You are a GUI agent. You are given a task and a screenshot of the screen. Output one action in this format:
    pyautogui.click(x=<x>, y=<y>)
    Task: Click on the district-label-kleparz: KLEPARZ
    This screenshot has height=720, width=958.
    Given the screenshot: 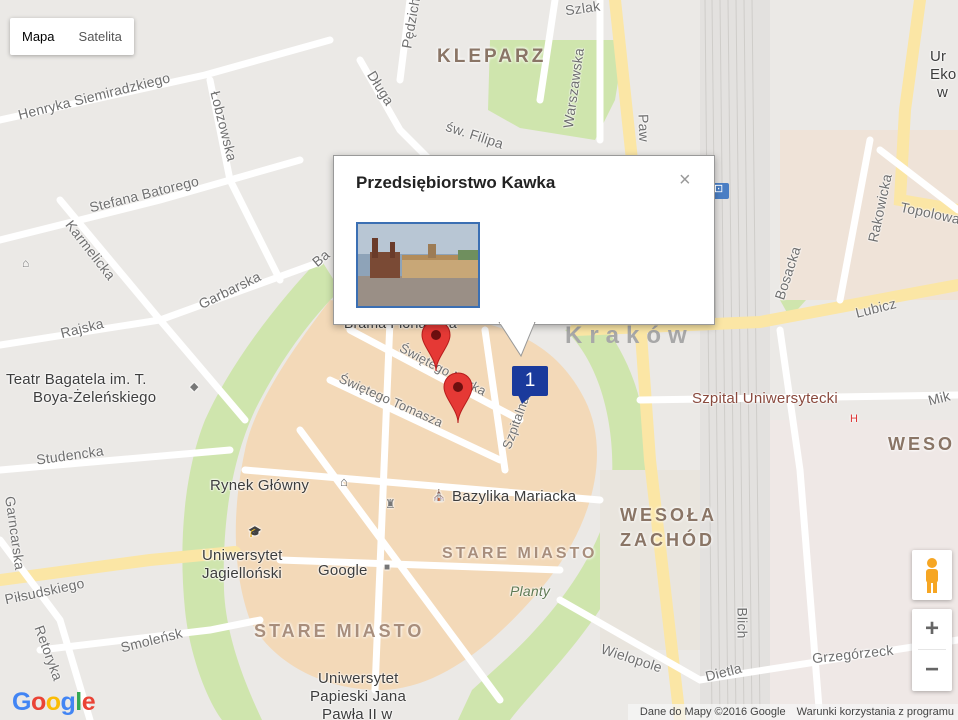 What is the action you would take?
    pyautogui.click(x=492, y=56)
    